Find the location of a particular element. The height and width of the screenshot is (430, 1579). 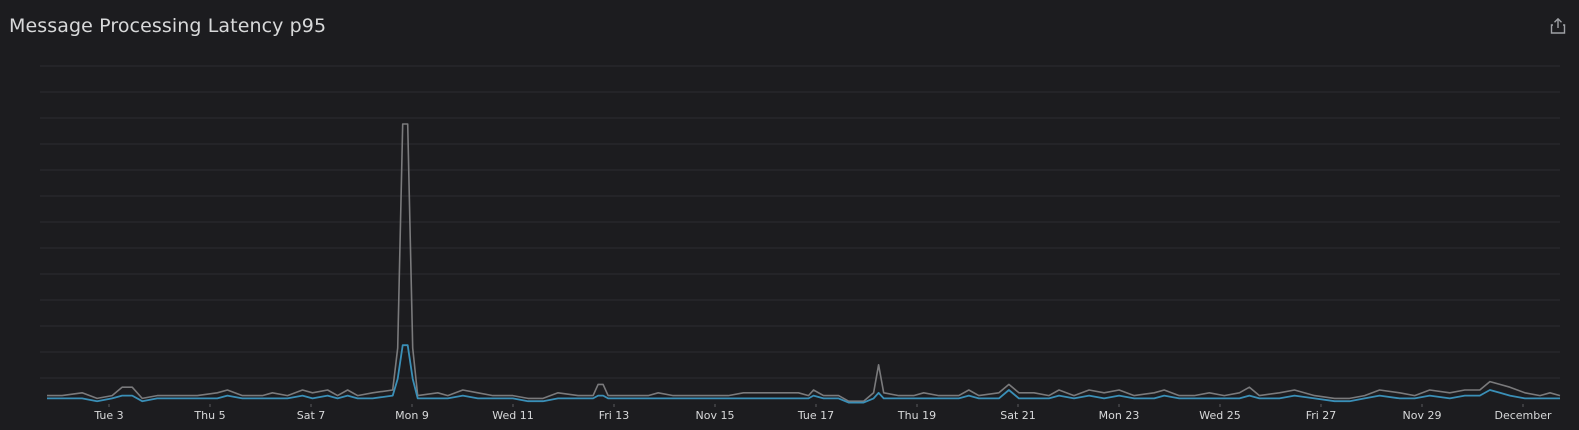

x-tick-label: Wed 25 is located at coordinates (1219, 415).